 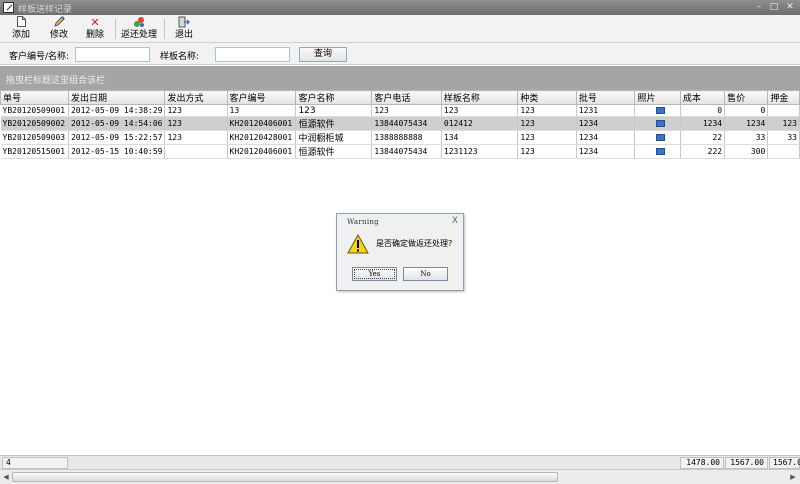 What do you see at coordinates (323, 54) in the screenshot?
I see `query-button: 查询` at bounding box center [323, 54].